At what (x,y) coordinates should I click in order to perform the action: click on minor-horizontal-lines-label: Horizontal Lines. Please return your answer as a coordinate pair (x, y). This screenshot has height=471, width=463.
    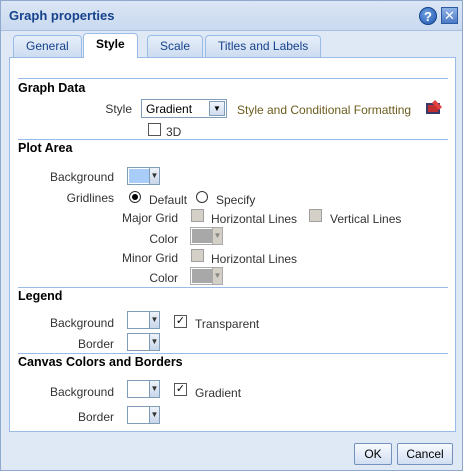
    Looking at the image, I should click on (254, 259).